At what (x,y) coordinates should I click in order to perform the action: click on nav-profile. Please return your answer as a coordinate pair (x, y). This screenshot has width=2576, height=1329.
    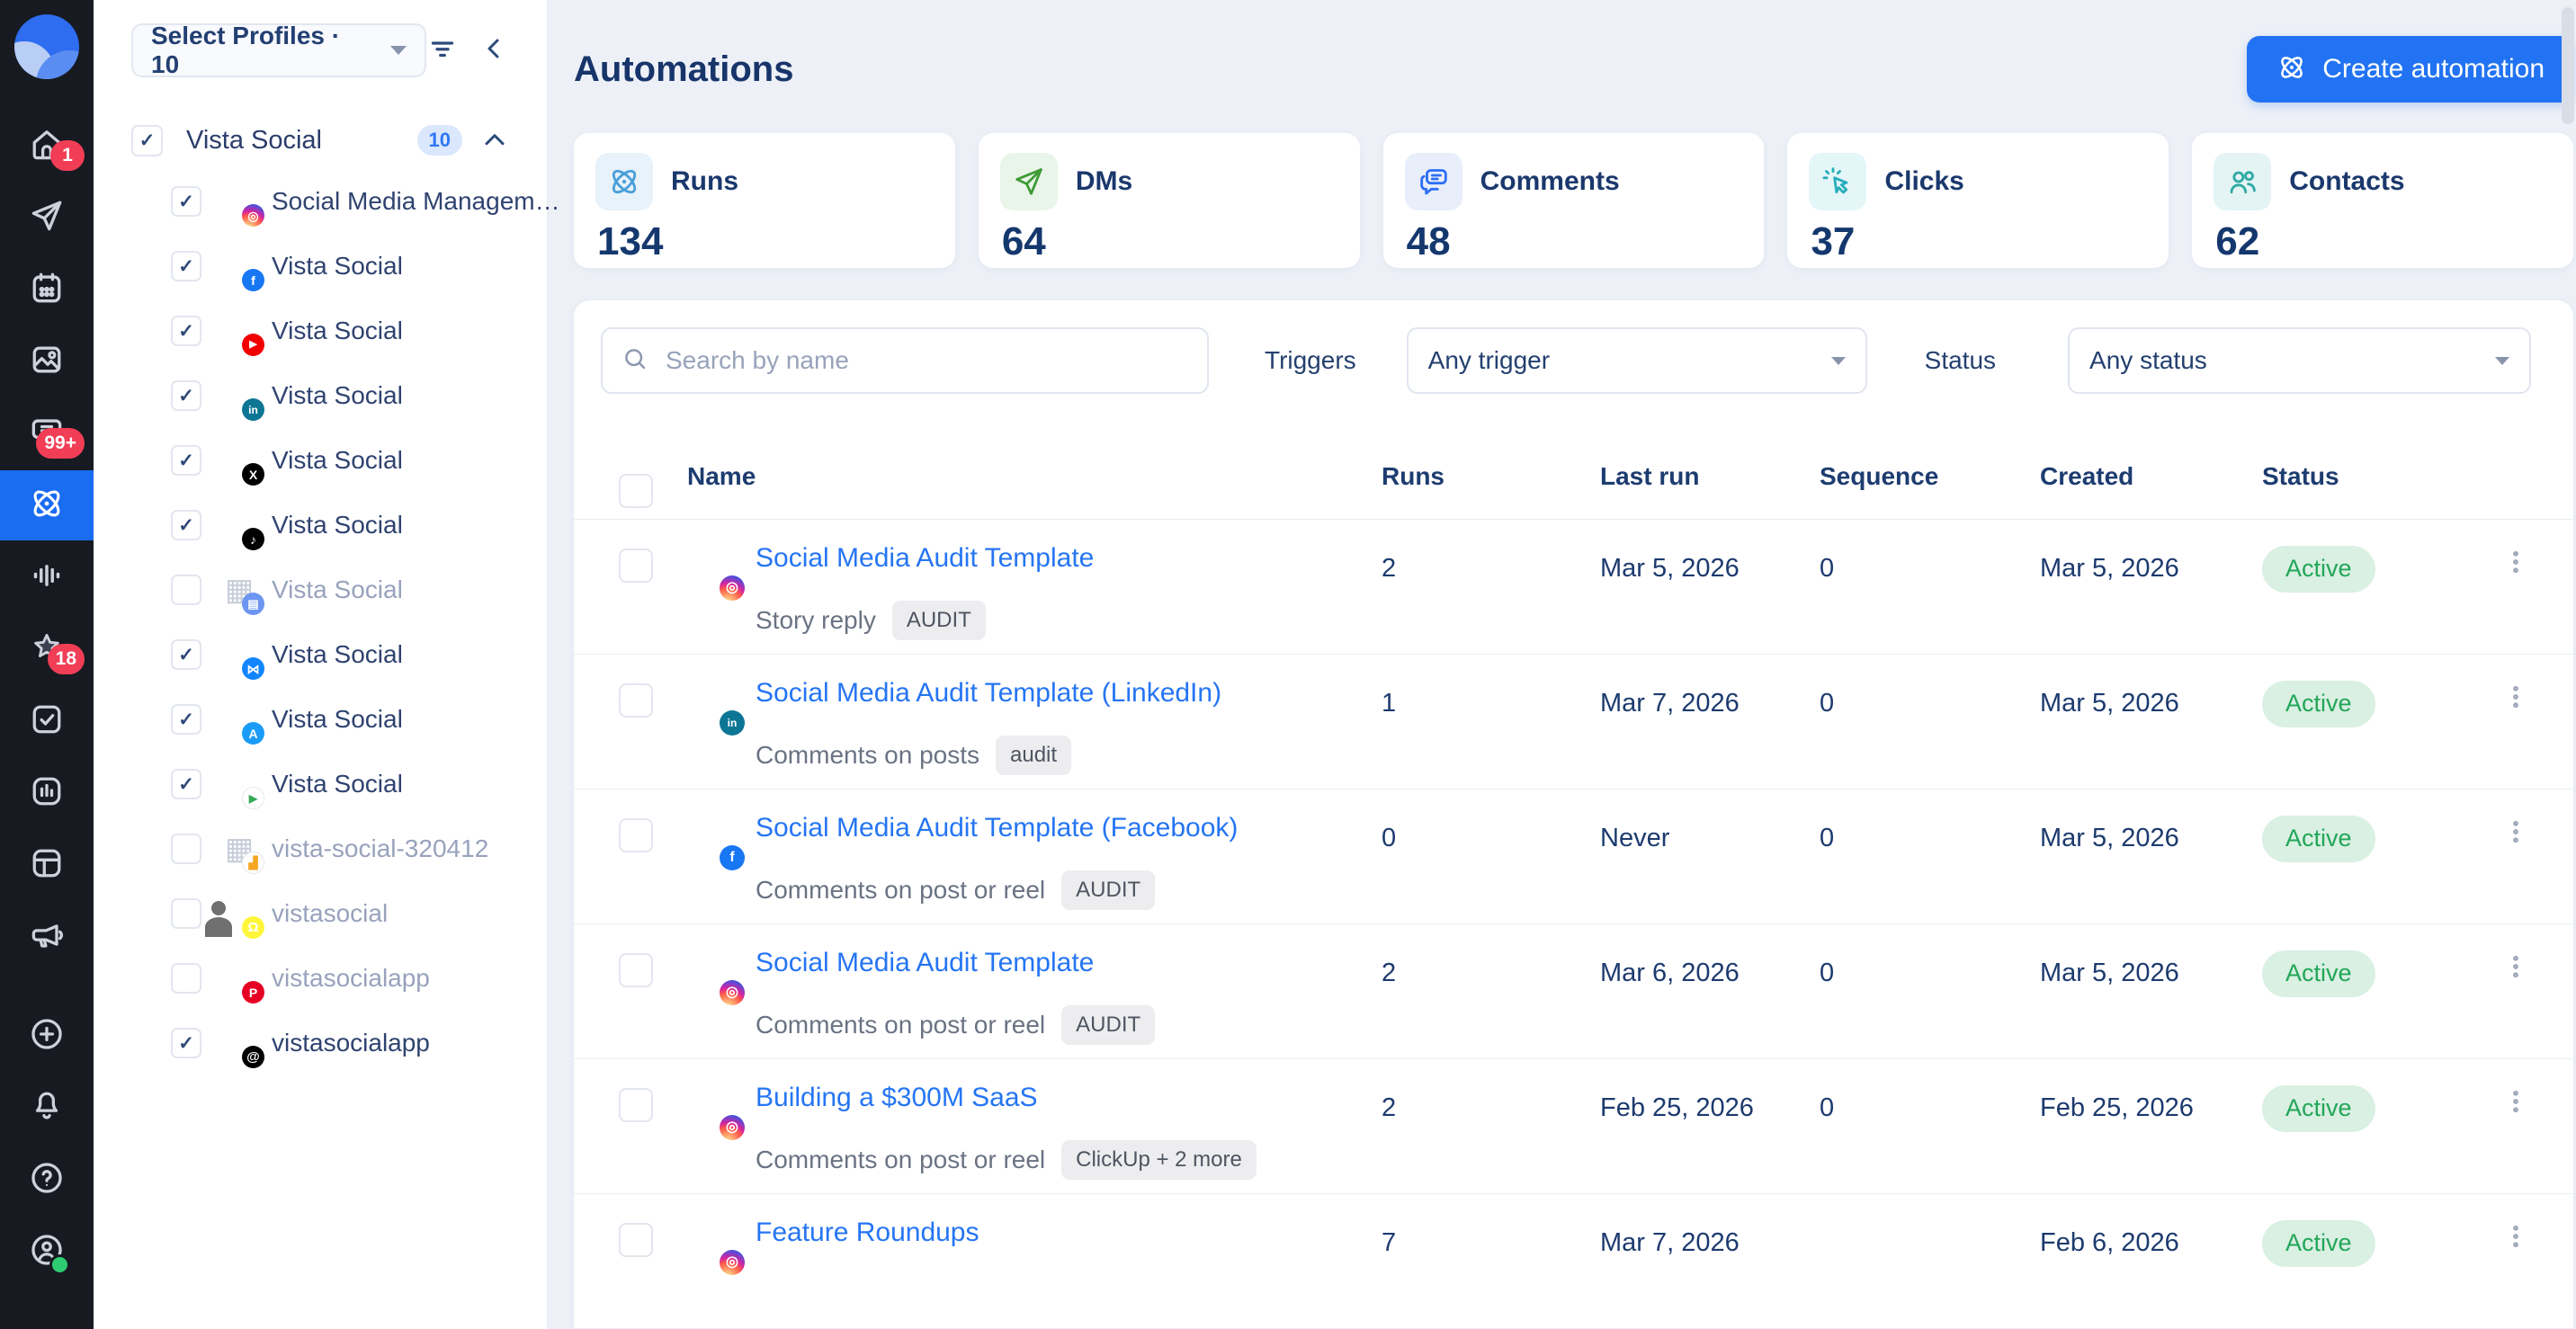
    Looking at the image, I should click on (47, 1253).